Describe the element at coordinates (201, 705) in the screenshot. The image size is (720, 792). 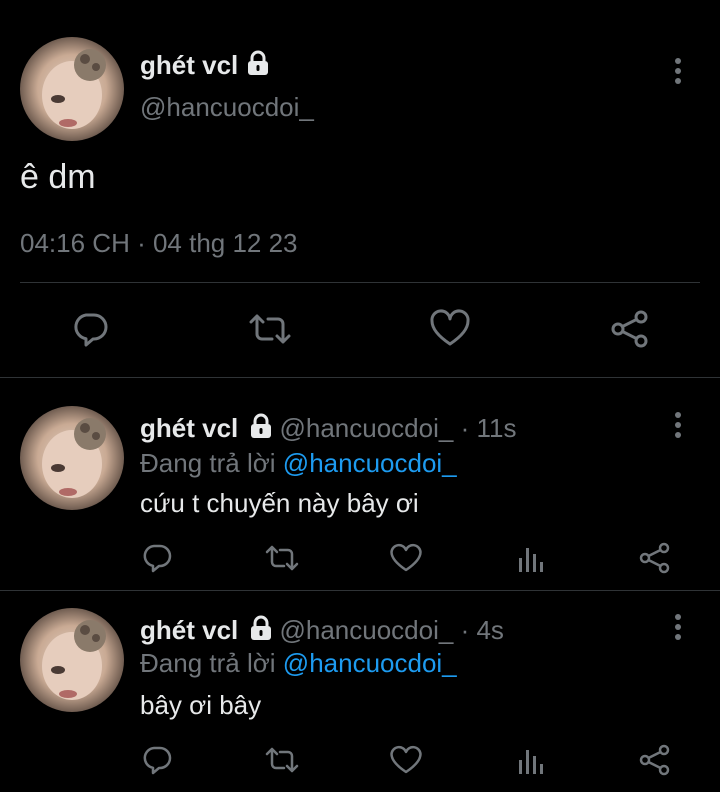
I see `tweet-text: bây ơi bây` at that location.